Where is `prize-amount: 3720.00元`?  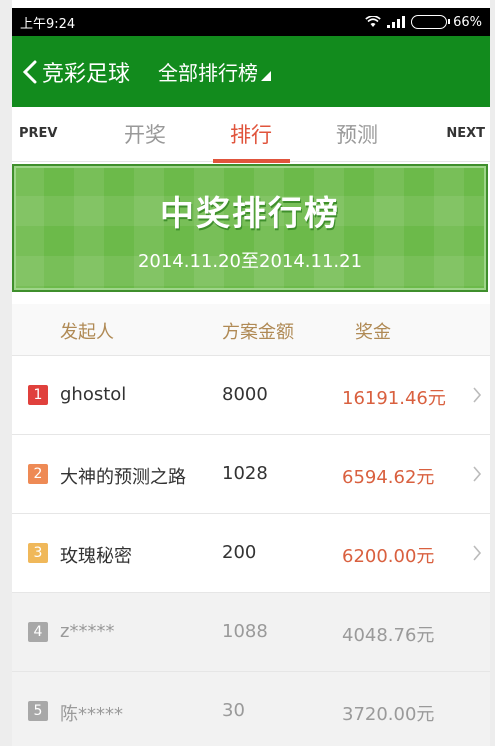
prize-amount: 3720.00元 is located at coordinates (388, 714).